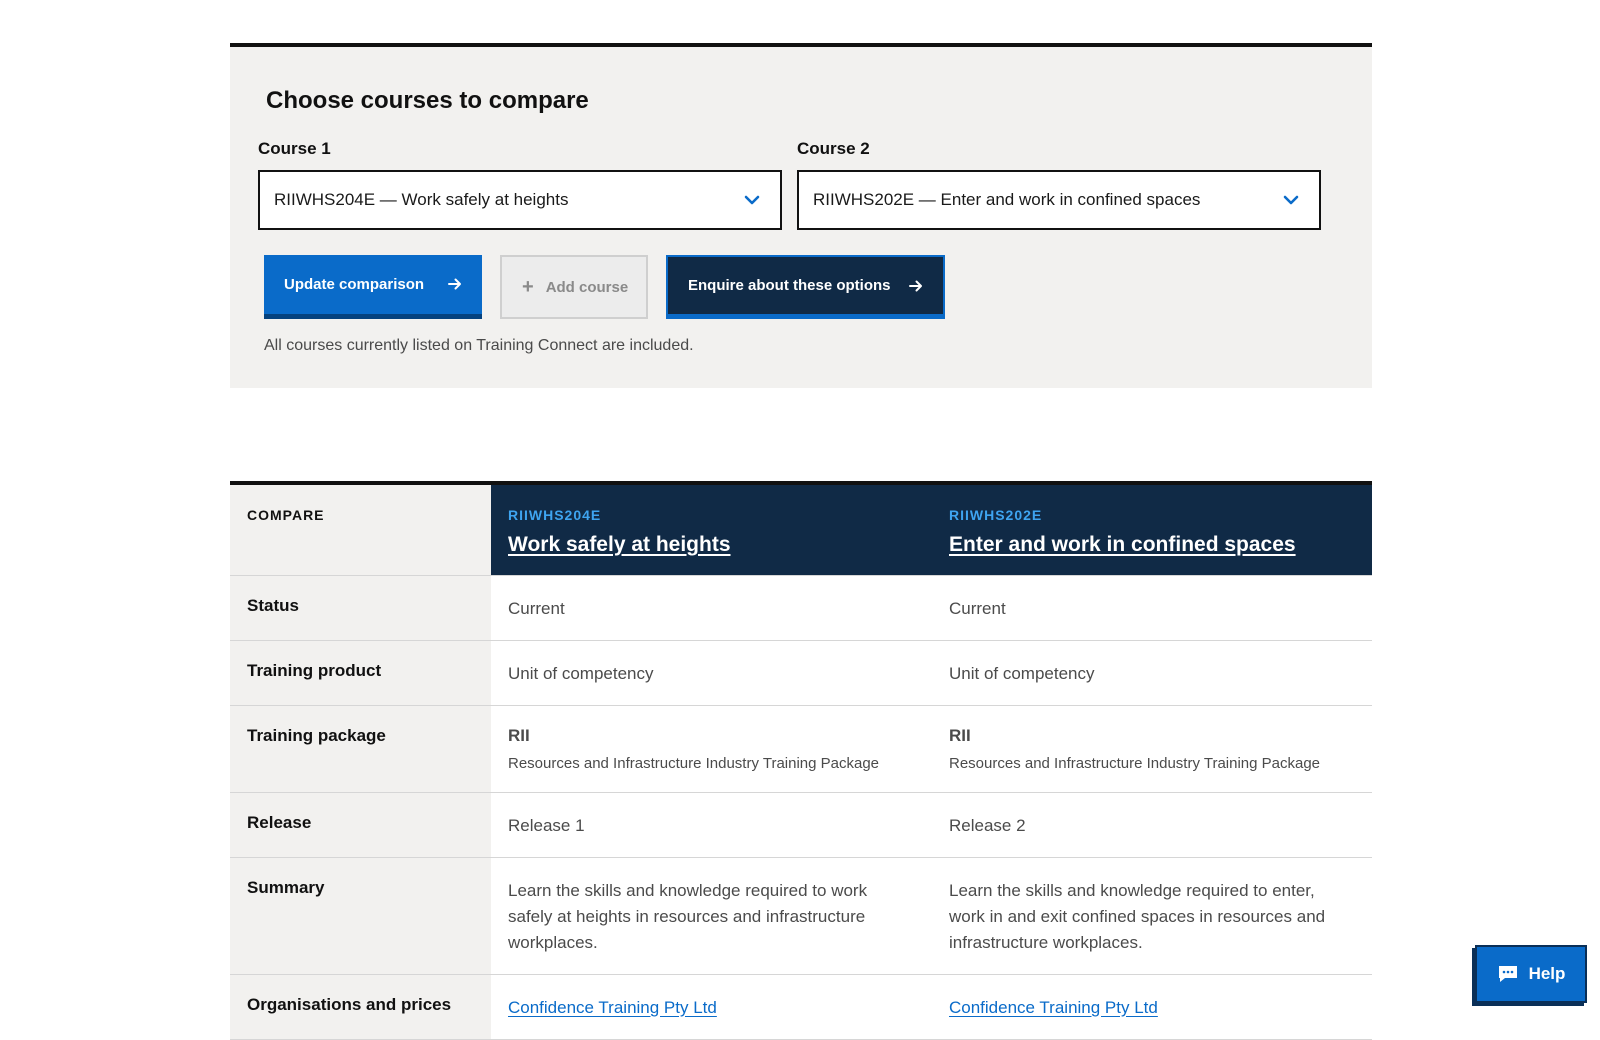 This screenshot has width=1600, height=1040. I want to click on enquire-button: Enquire about these options, so click(805, 287).